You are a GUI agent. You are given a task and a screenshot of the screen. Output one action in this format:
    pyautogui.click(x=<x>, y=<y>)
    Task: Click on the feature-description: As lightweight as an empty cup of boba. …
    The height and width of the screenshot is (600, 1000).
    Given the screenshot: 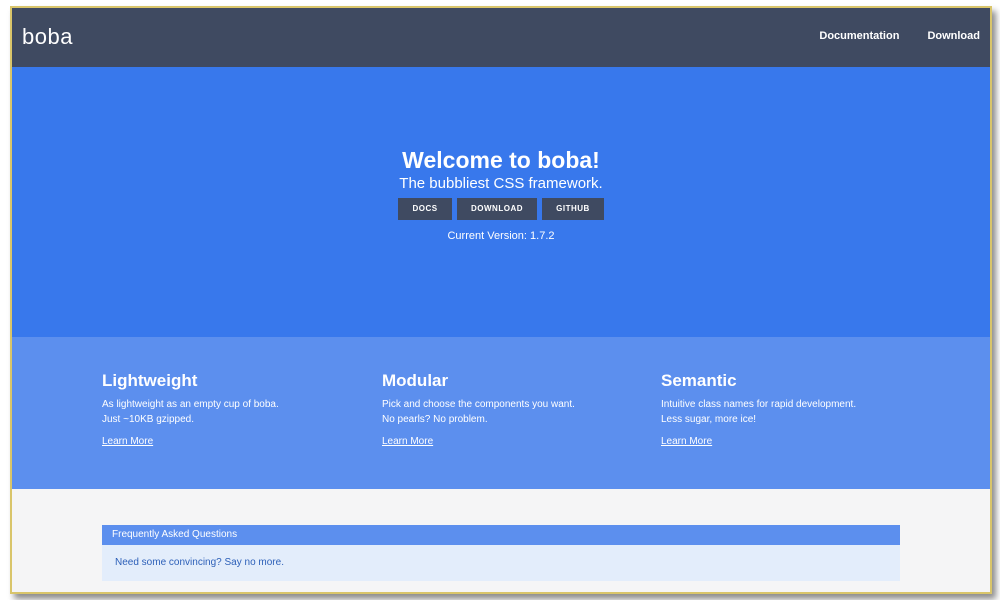 What is the action you would take?
    pyautogui.click(x=217, y=412)
    